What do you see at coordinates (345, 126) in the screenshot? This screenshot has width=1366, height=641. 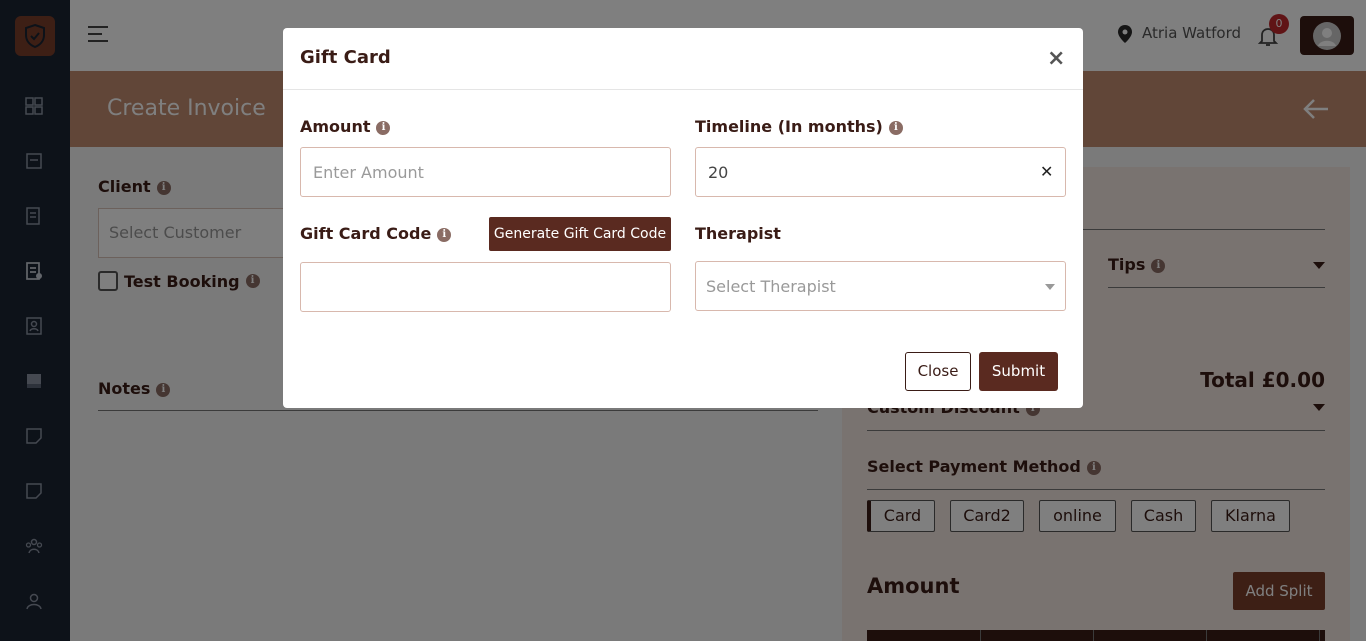 I see `amount-label: Amount i` at bounding box center [345, 126].